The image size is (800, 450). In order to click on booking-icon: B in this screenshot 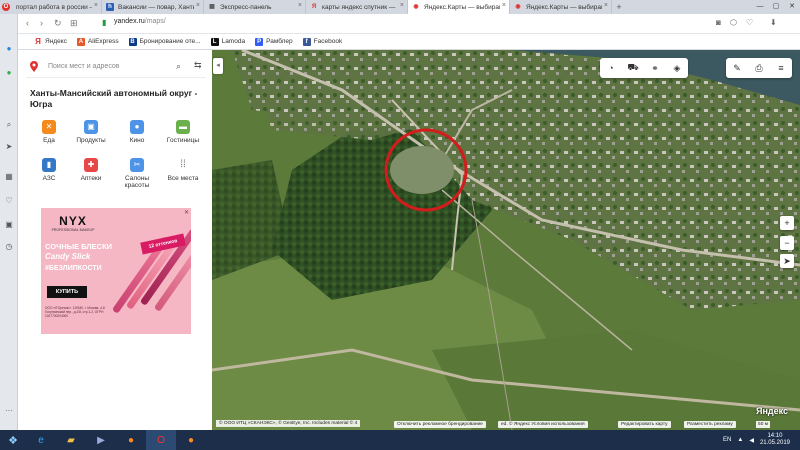, I will do `click(132, 41)`.